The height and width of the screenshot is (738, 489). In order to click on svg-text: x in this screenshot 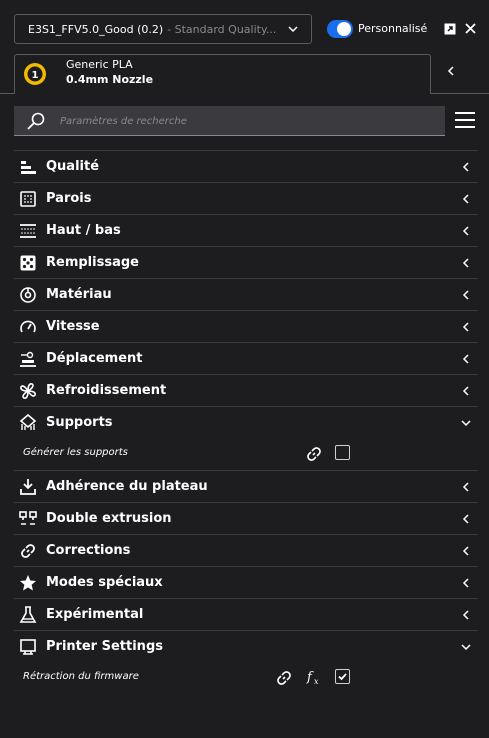, I will do `click(316, 681)`.